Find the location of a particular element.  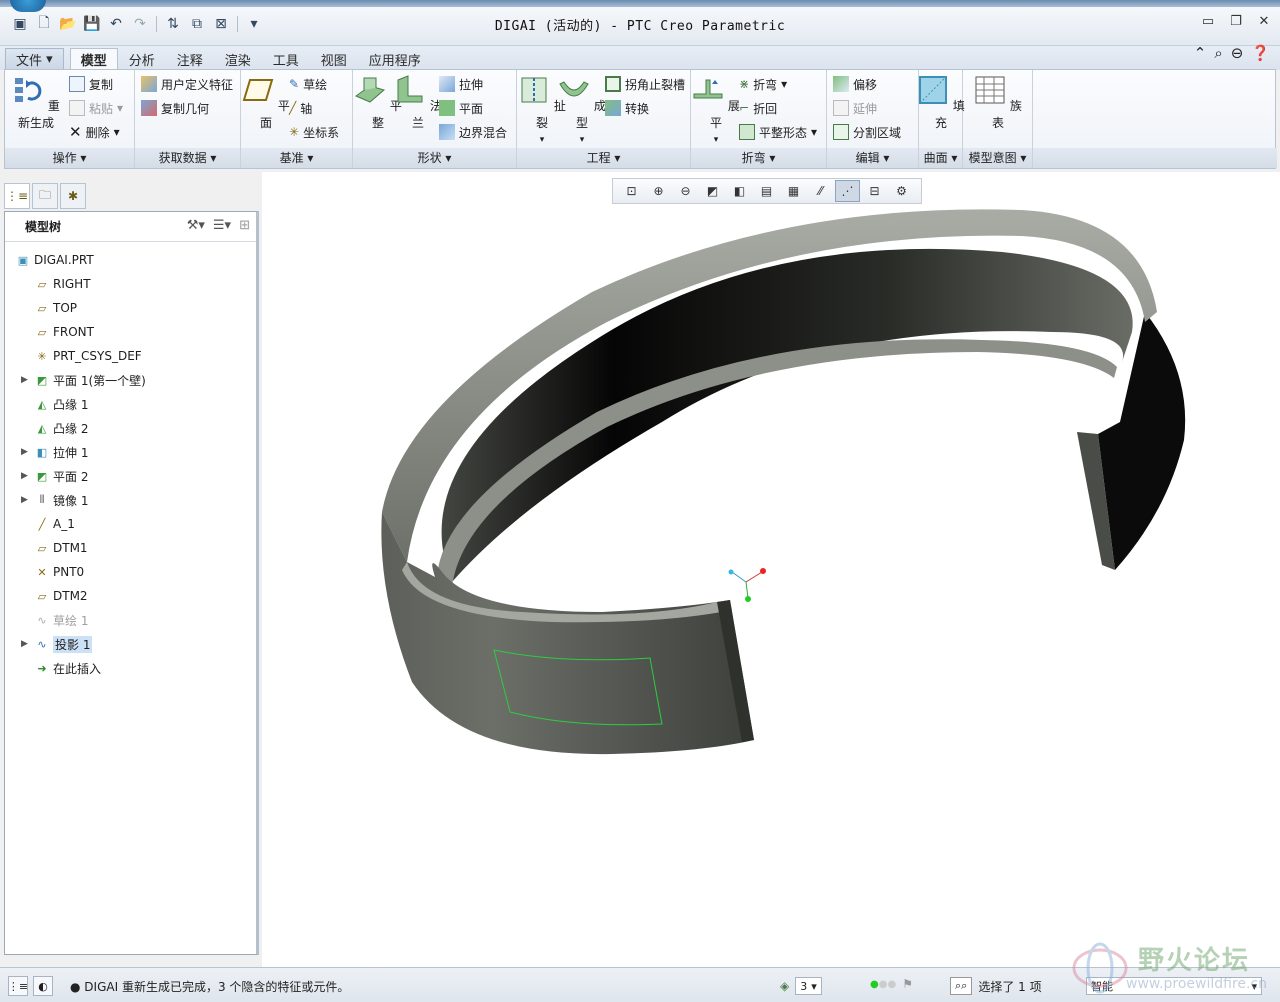

tree-item: ▶ ◩ 平面 2 is located at coordinates (130, 476).